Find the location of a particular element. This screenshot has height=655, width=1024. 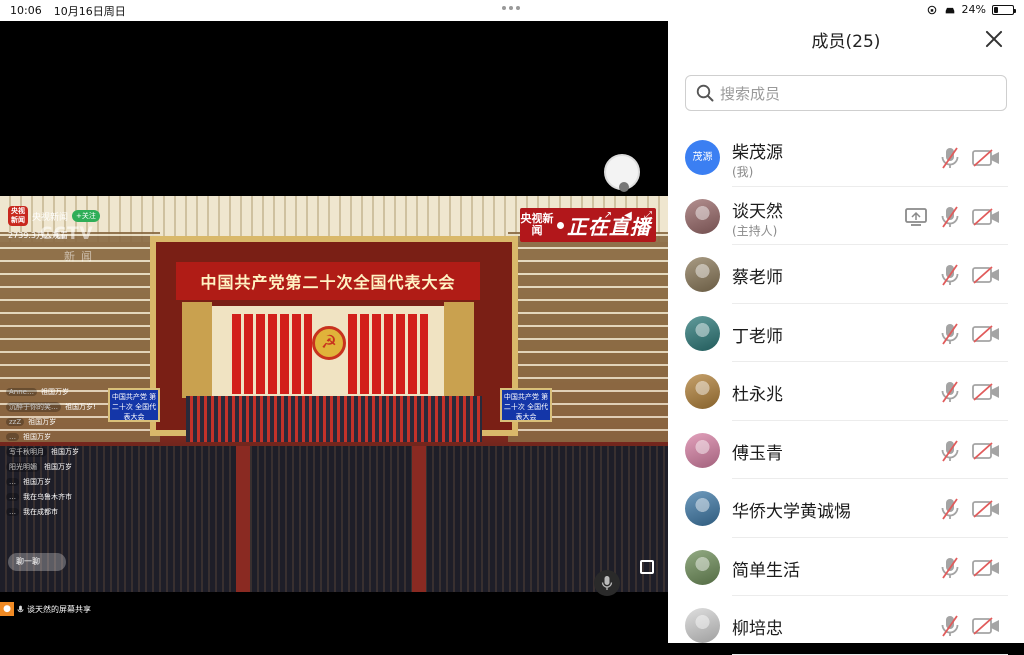

member-row: 谈天然 (主持人) is located at coordinates (846, 216).